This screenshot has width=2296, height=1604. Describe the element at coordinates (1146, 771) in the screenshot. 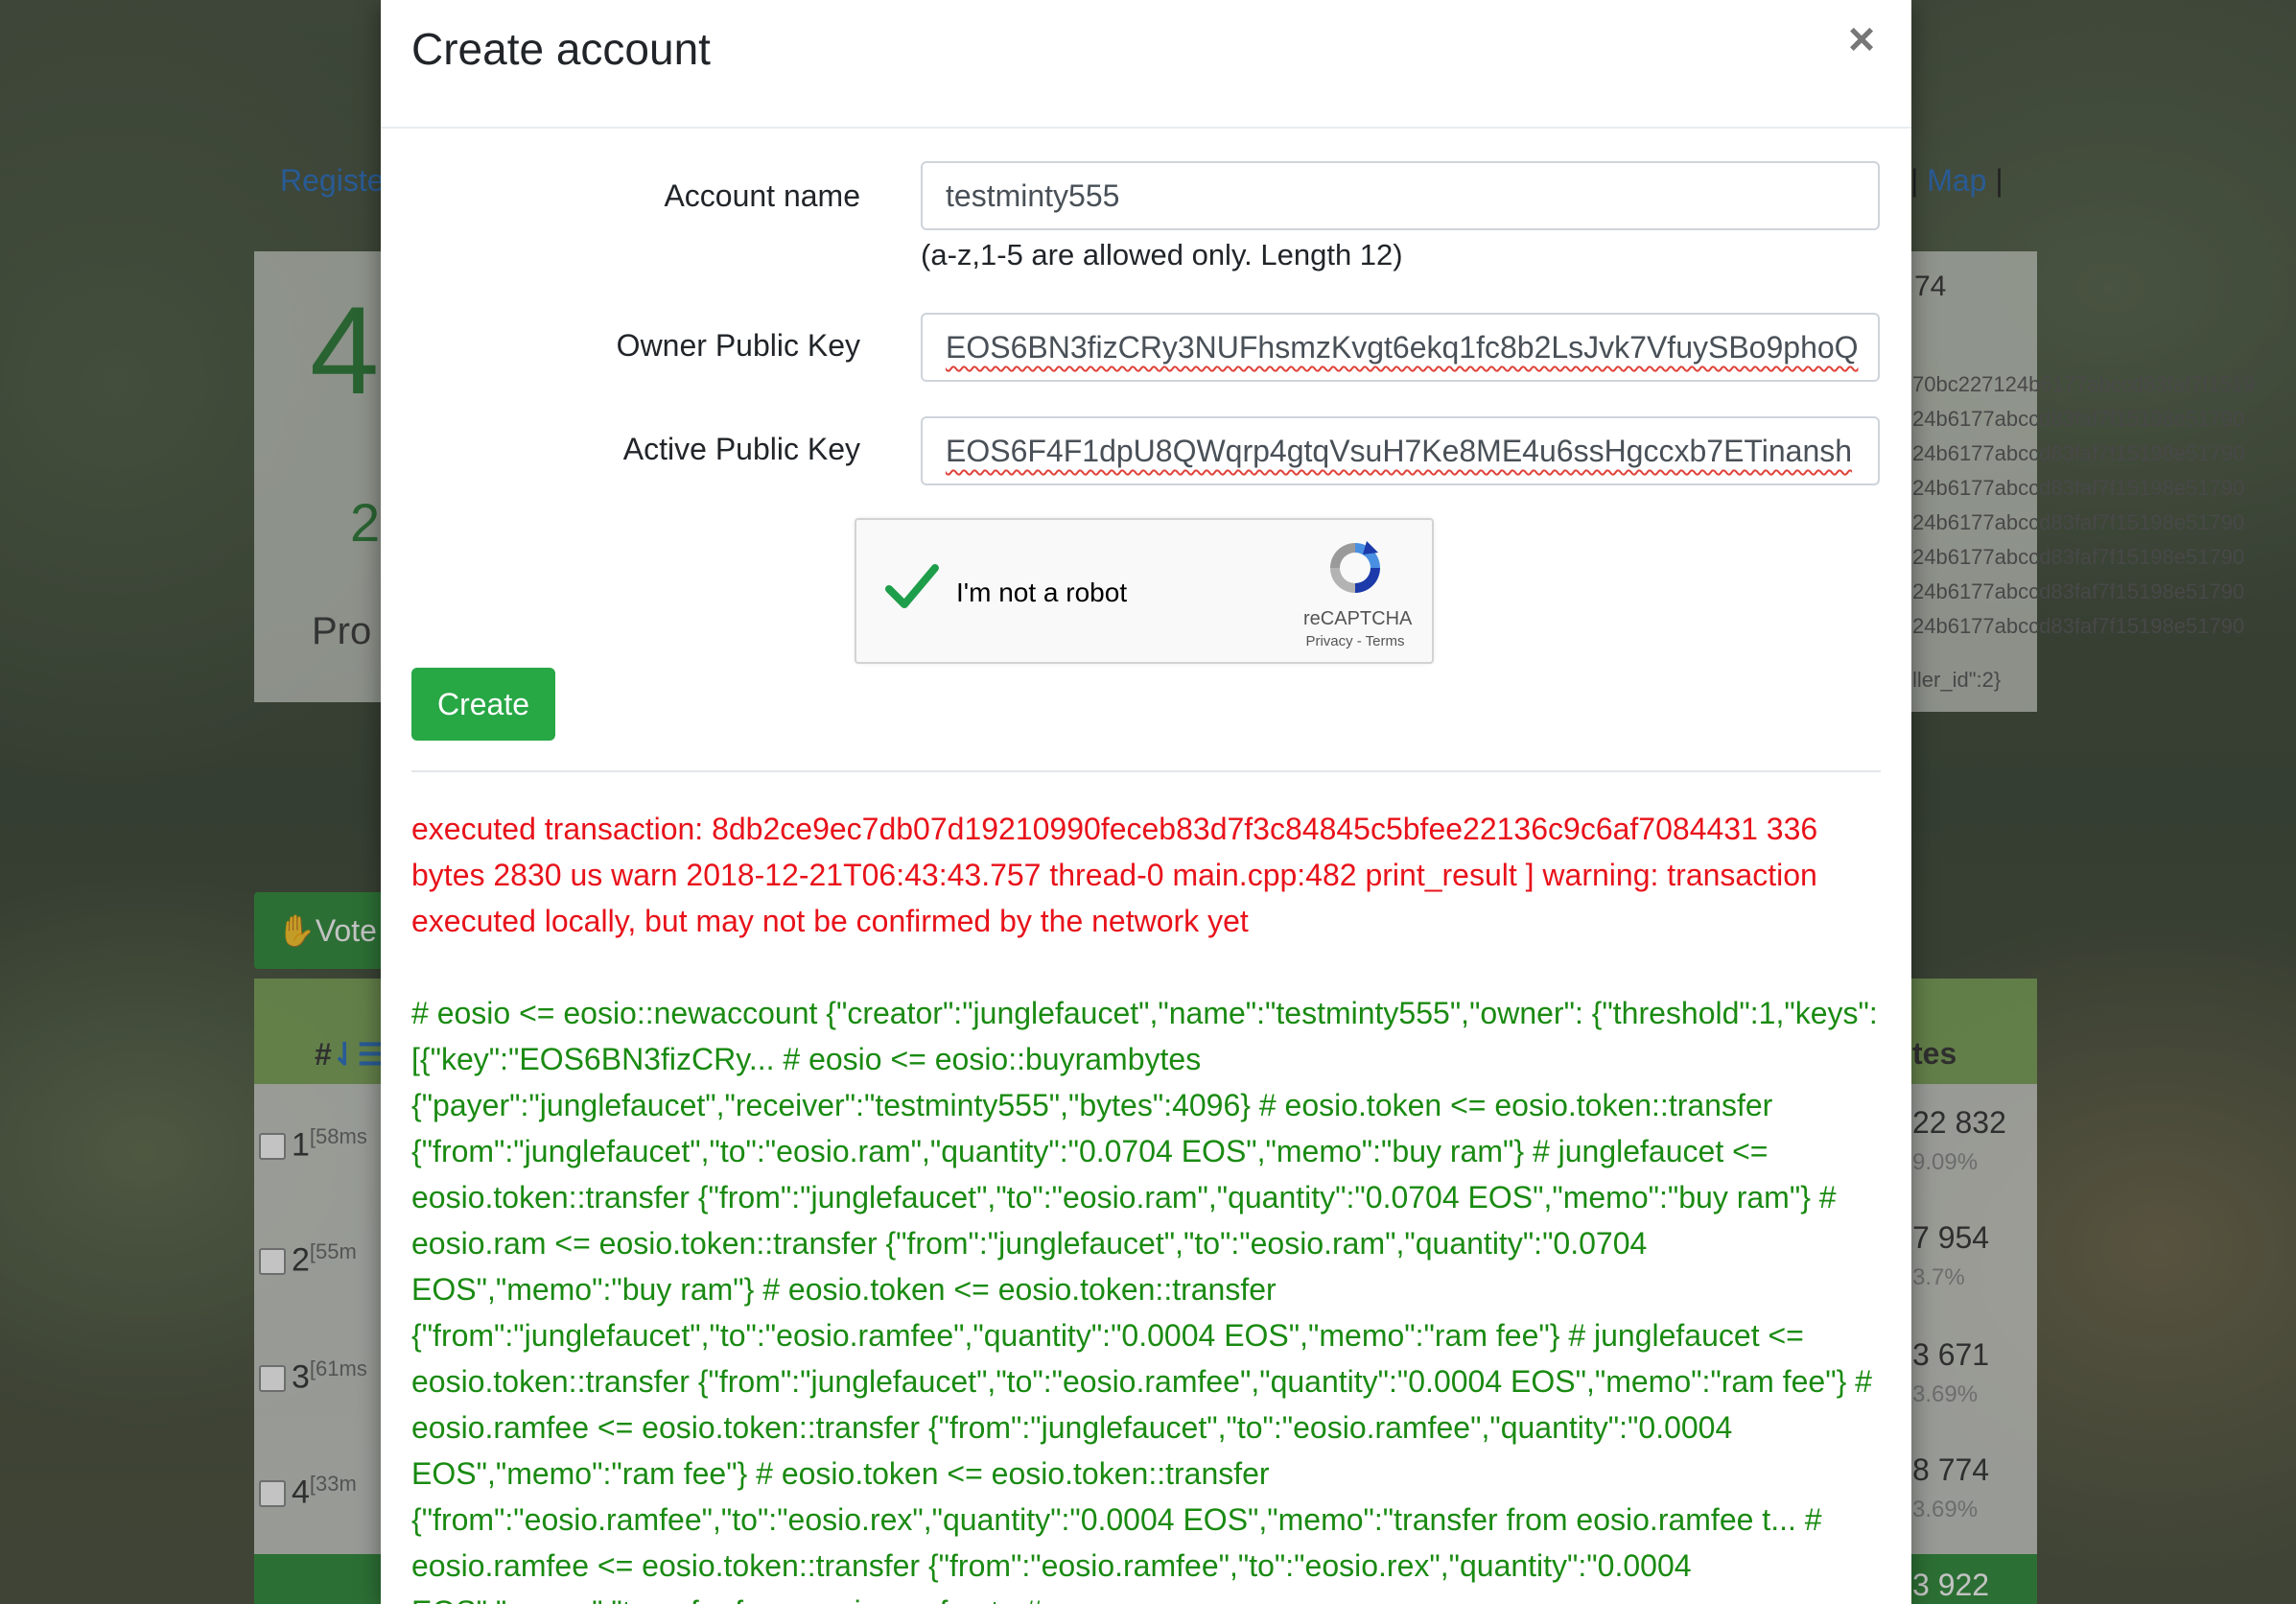

I see `divider` at that location.